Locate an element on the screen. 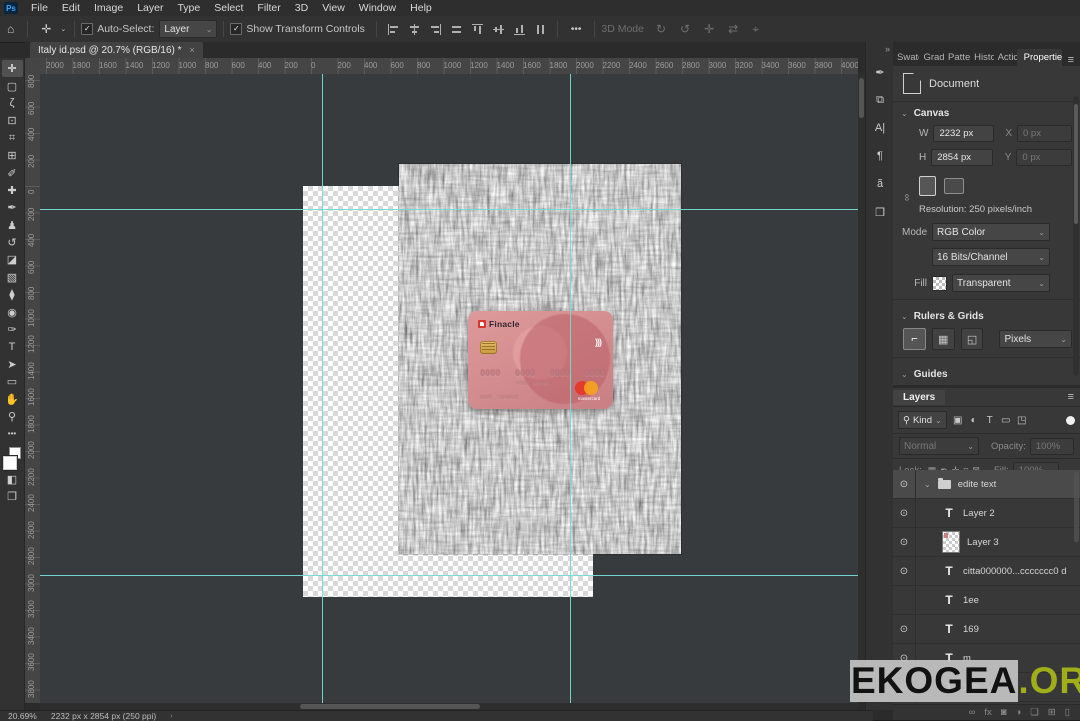  adjustment-fill-icon: ◑ is located at coordinates (1019, 712).